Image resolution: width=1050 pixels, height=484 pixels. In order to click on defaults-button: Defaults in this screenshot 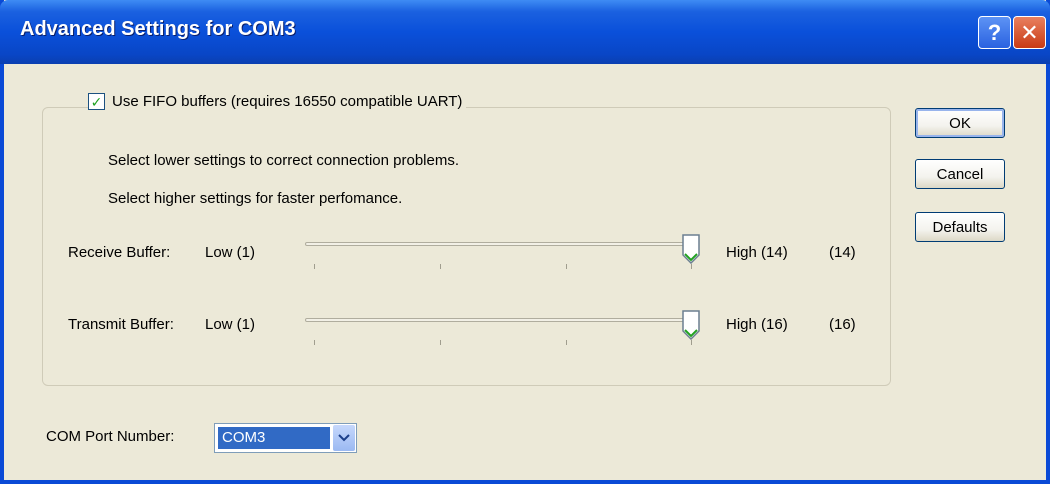, I will do `click(960, 227)`.